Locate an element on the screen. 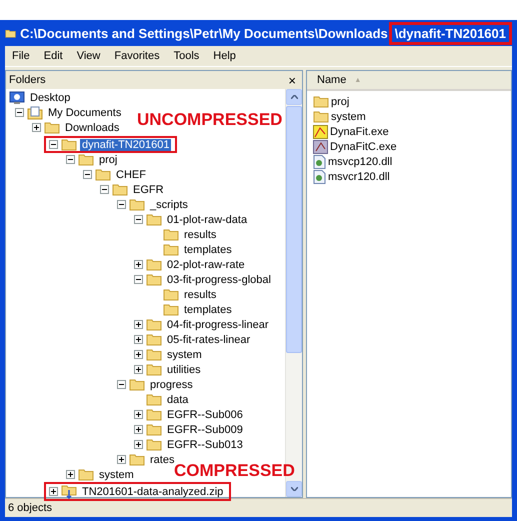 The image size is (517, 521). tree-item: CHEF is located at coordinates (115, 174).